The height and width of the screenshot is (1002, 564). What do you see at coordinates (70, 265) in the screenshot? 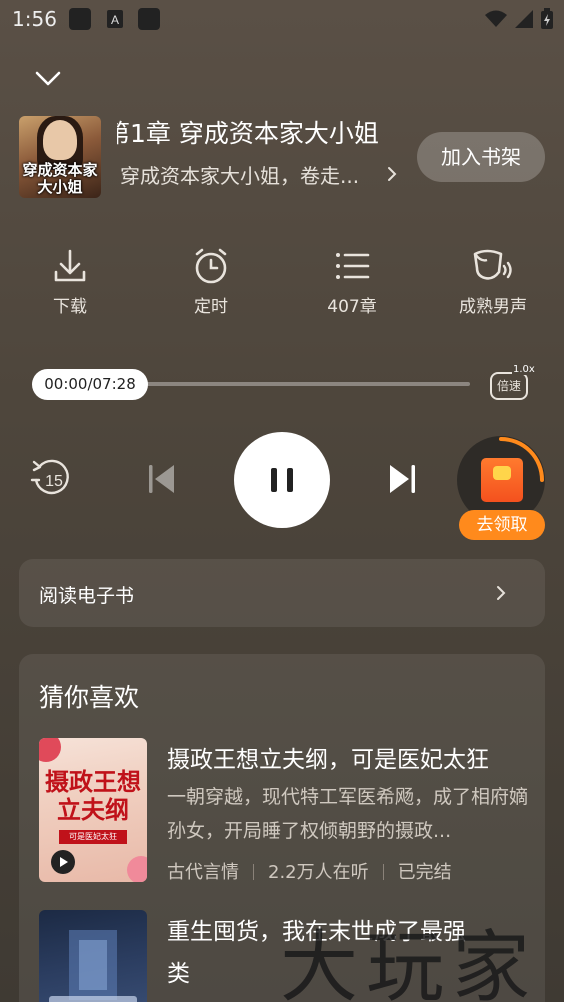
I see `download-icon` at bounding box center [70, 265].